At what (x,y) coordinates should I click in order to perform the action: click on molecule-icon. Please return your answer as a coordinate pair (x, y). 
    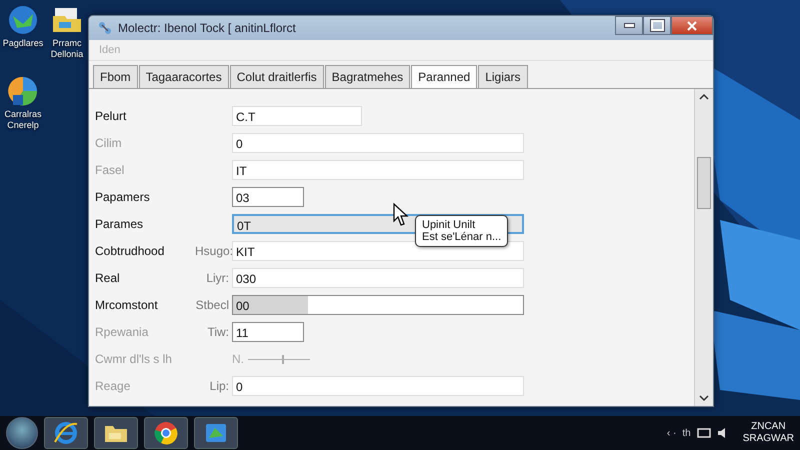
    Looking at the image, I should click on (105, 28).